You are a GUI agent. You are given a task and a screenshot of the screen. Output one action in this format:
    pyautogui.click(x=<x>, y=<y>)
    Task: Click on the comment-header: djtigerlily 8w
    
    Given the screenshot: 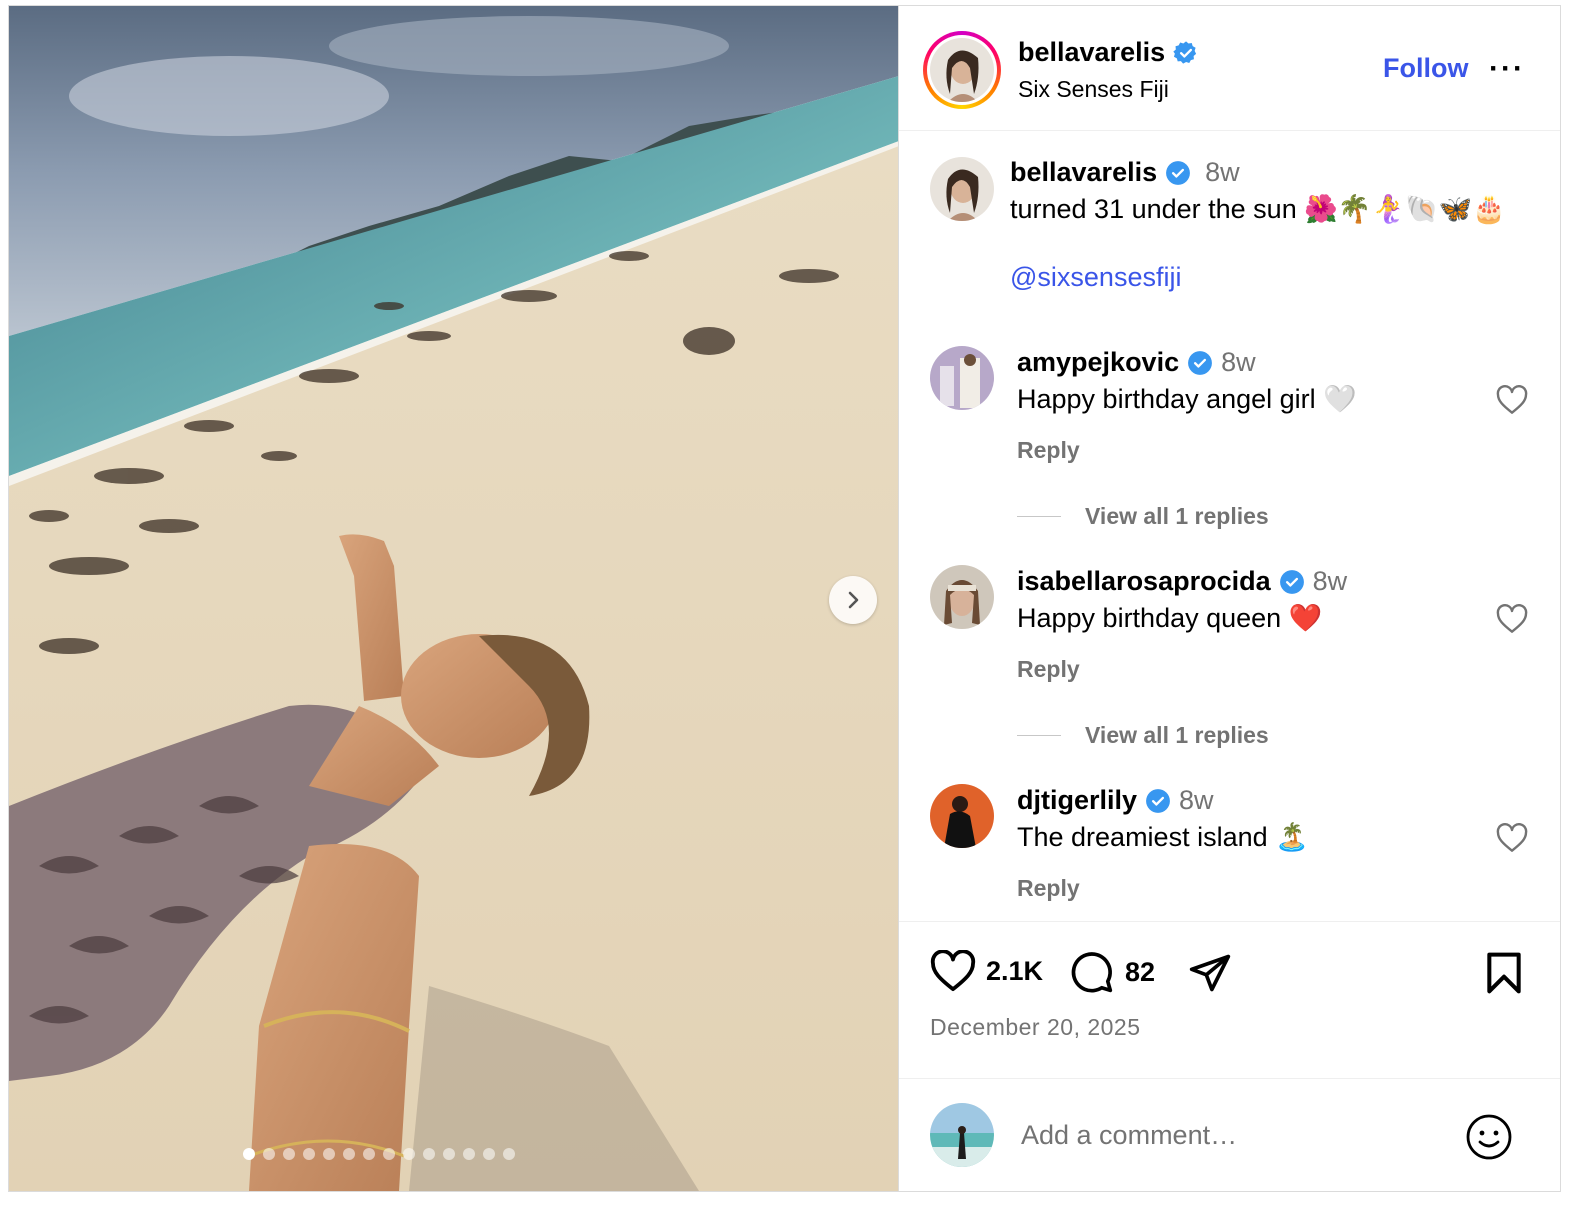 What is the action you would take?
    pyautogui.click(x=1115, y=800)
    